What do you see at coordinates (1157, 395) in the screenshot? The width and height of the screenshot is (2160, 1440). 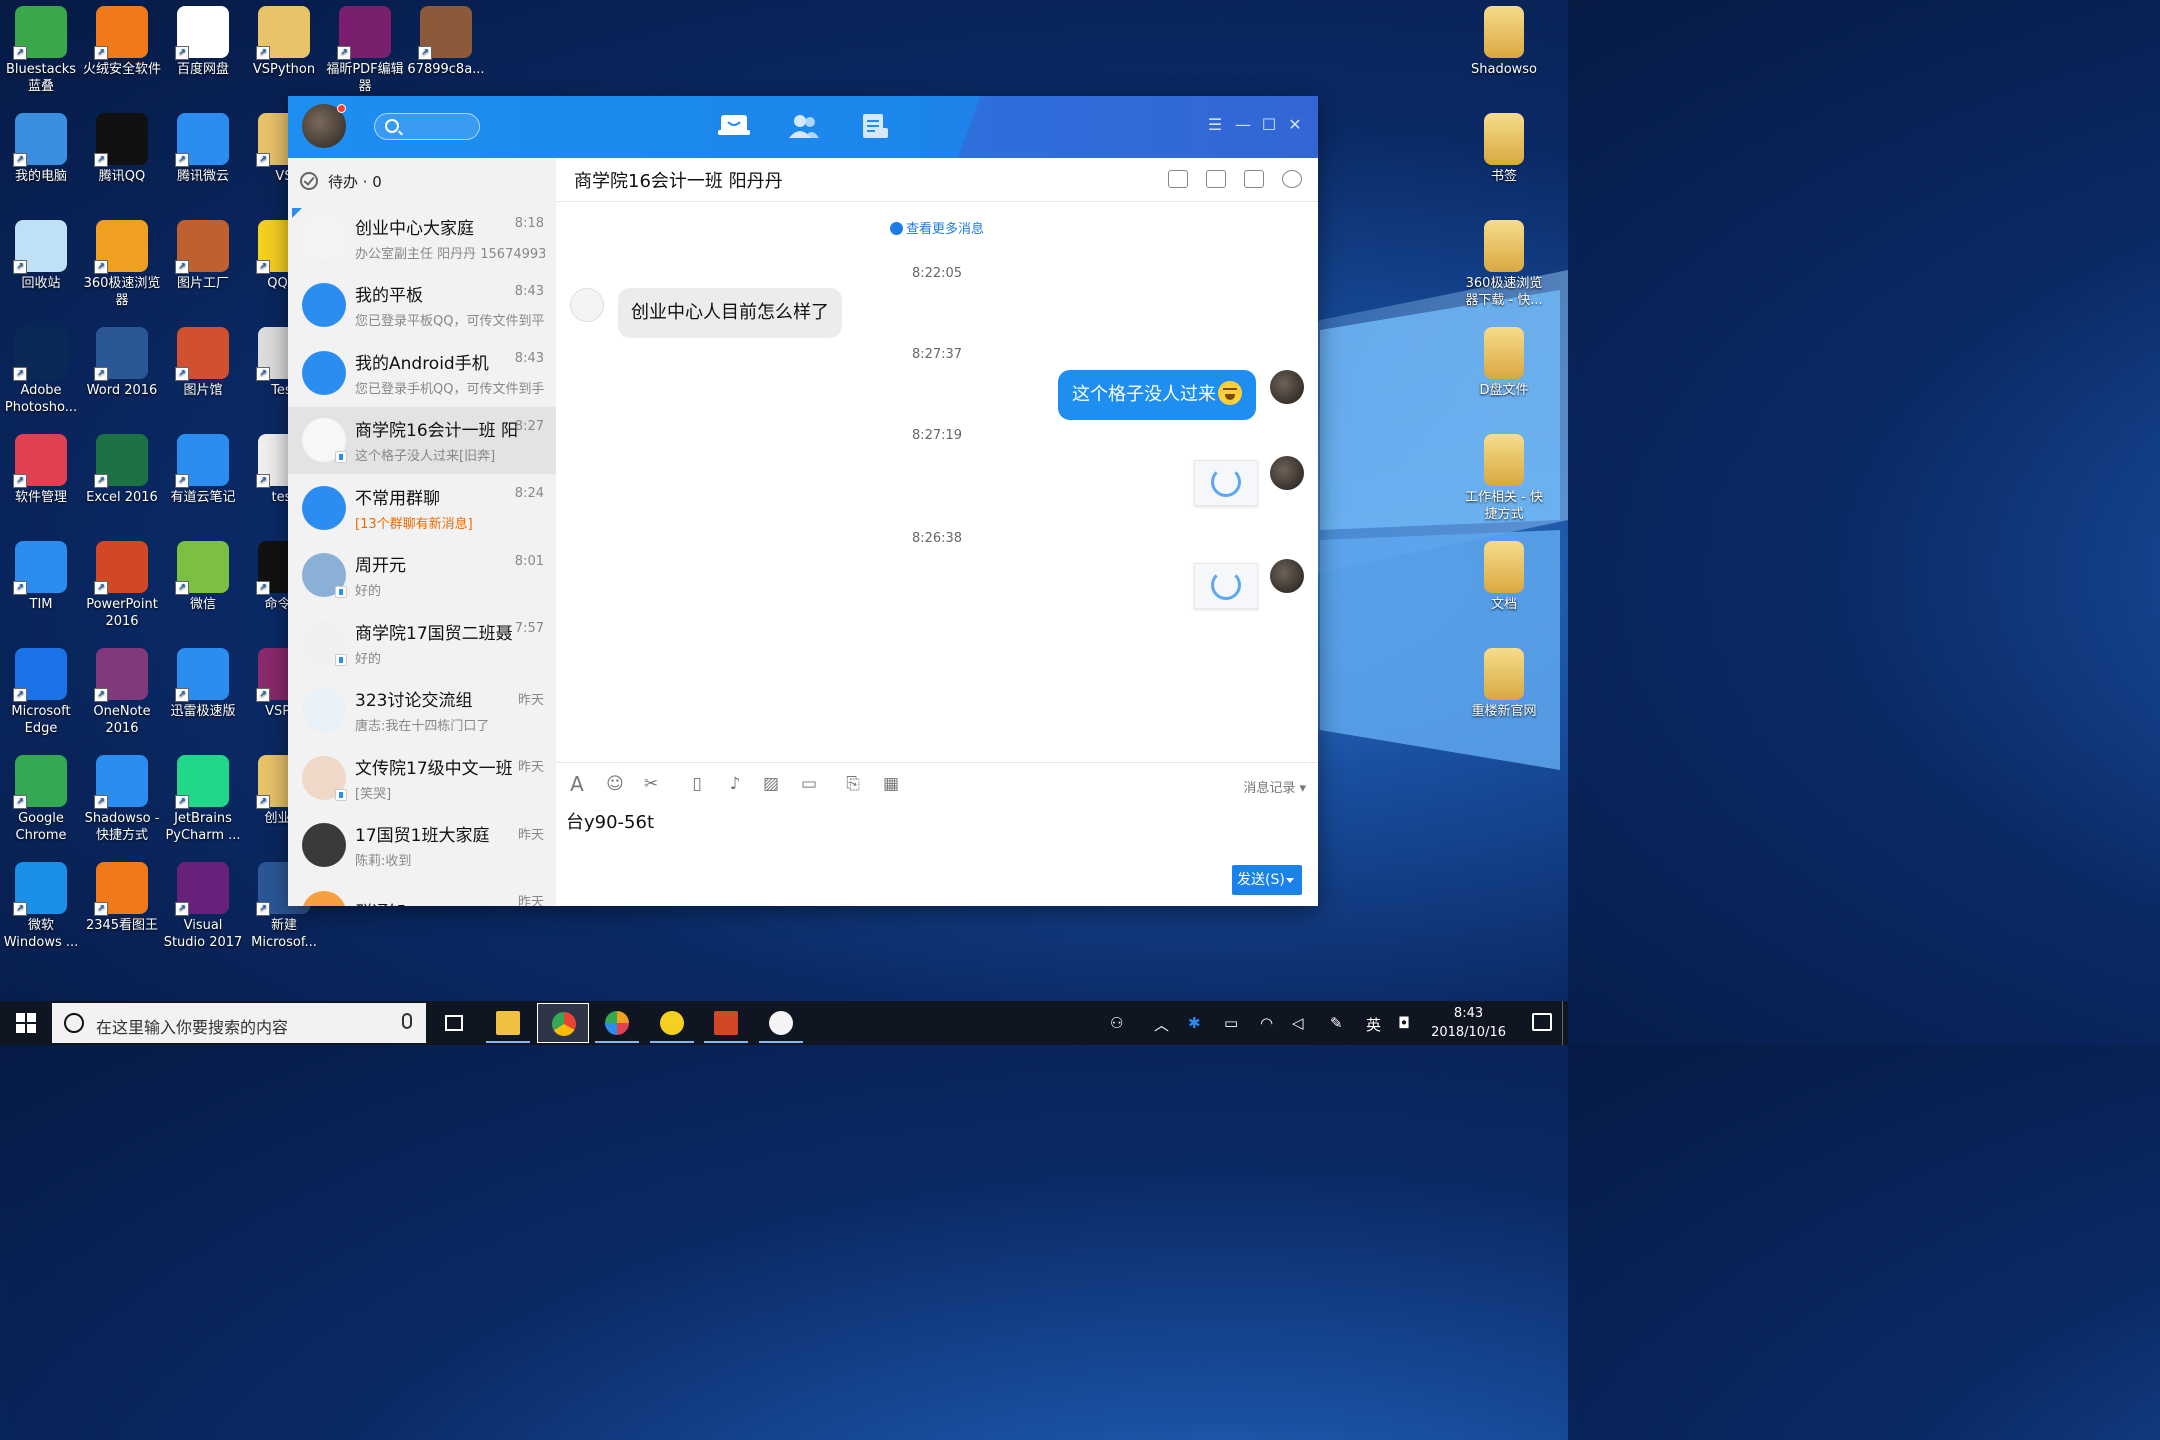 I see `message-bubble-outgoing: 这个格子没人过来` at bounding box center [1157, 395].